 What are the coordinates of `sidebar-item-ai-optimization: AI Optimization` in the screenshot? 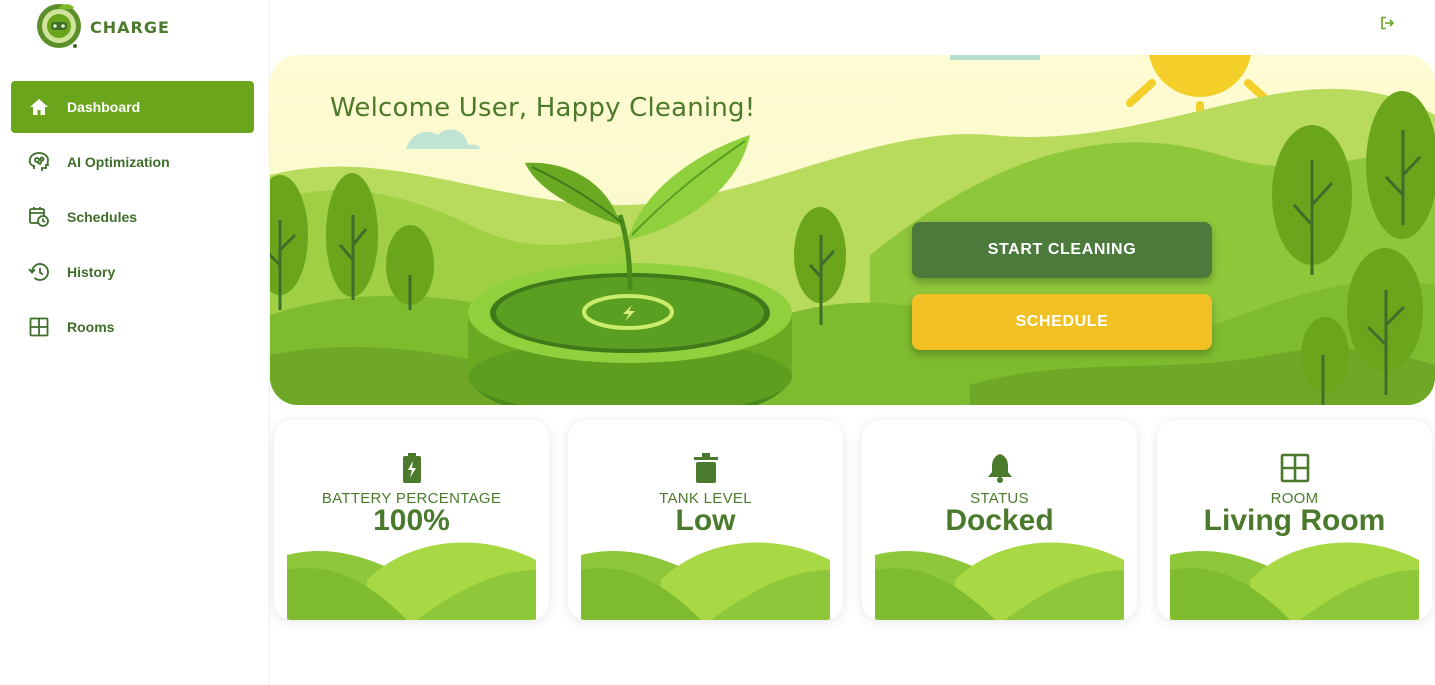 It's located at (132, 162).